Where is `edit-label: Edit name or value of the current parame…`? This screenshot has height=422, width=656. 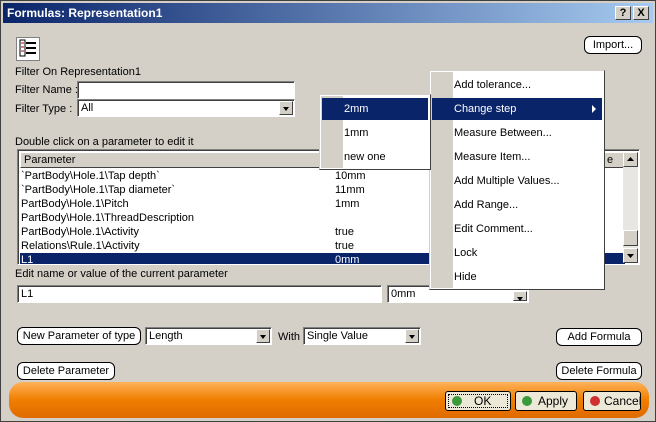 edit-label: Edit name or value of the current parame… is located at coordinates (121, 274).